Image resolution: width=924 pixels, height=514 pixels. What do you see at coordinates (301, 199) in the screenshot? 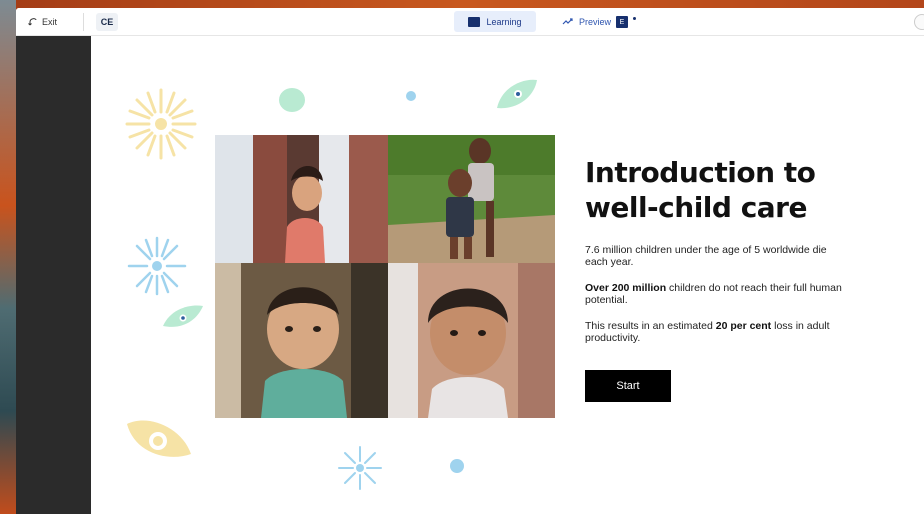
I see `child-photo-door` at bounding box center [301, 199].